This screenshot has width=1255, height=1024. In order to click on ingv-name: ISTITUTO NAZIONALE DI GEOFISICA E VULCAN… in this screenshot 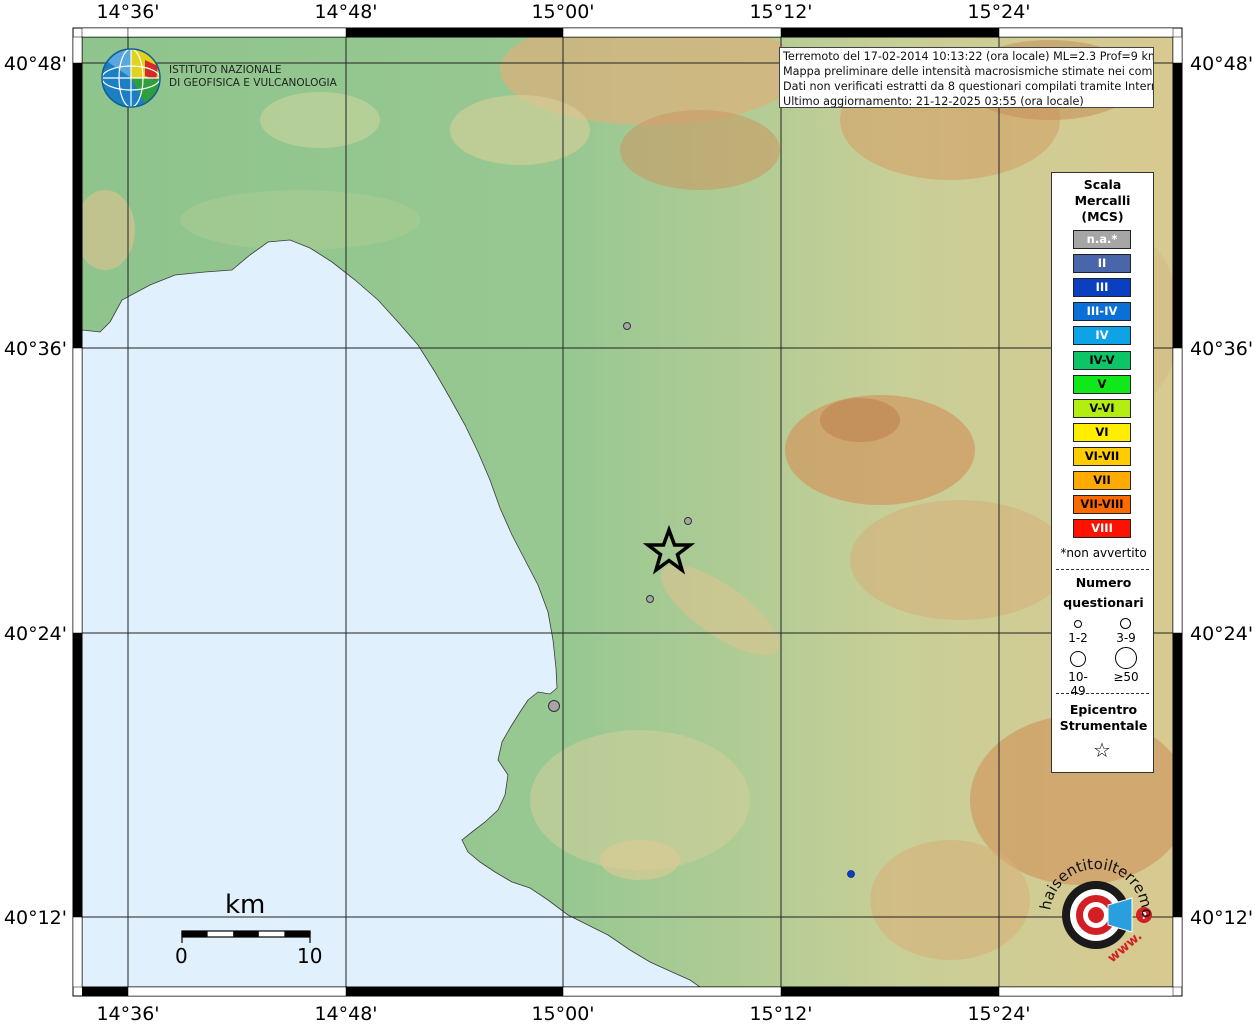, I will do `click(253, 77)`.